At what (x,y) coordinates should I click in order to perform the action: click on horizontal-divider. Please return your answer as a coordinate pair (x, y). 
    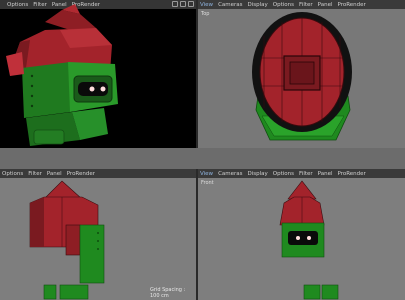
    Looking at the image, I should click on (202, 158).